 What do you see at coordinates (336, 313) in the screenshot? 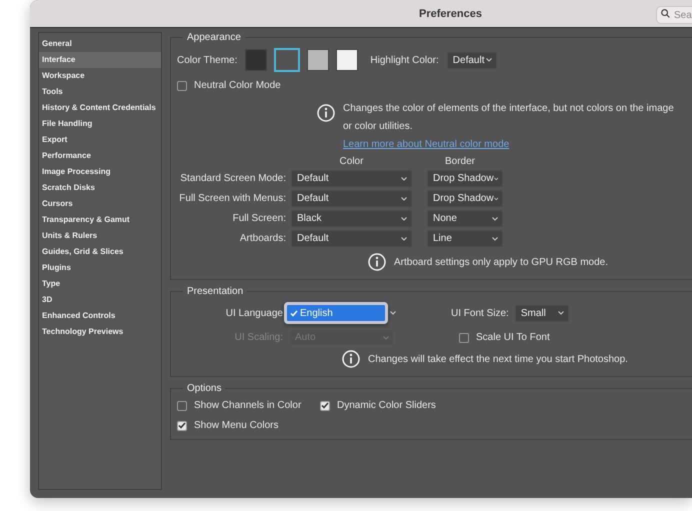
I see `language-menu-option: English` at bounding box center [336, 313].